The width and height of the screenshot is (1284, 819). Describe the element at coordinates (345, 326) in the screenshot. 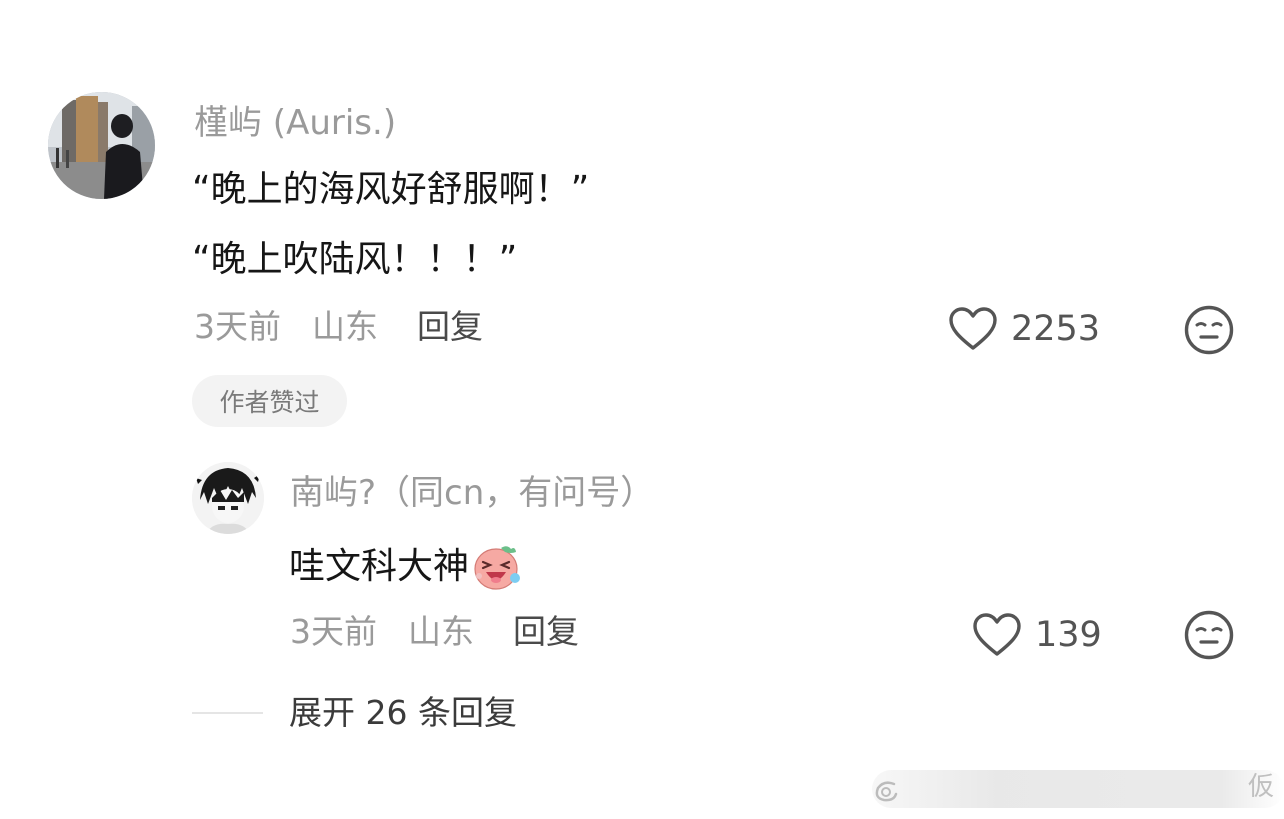

I see `comment-location: 山东` at that location.